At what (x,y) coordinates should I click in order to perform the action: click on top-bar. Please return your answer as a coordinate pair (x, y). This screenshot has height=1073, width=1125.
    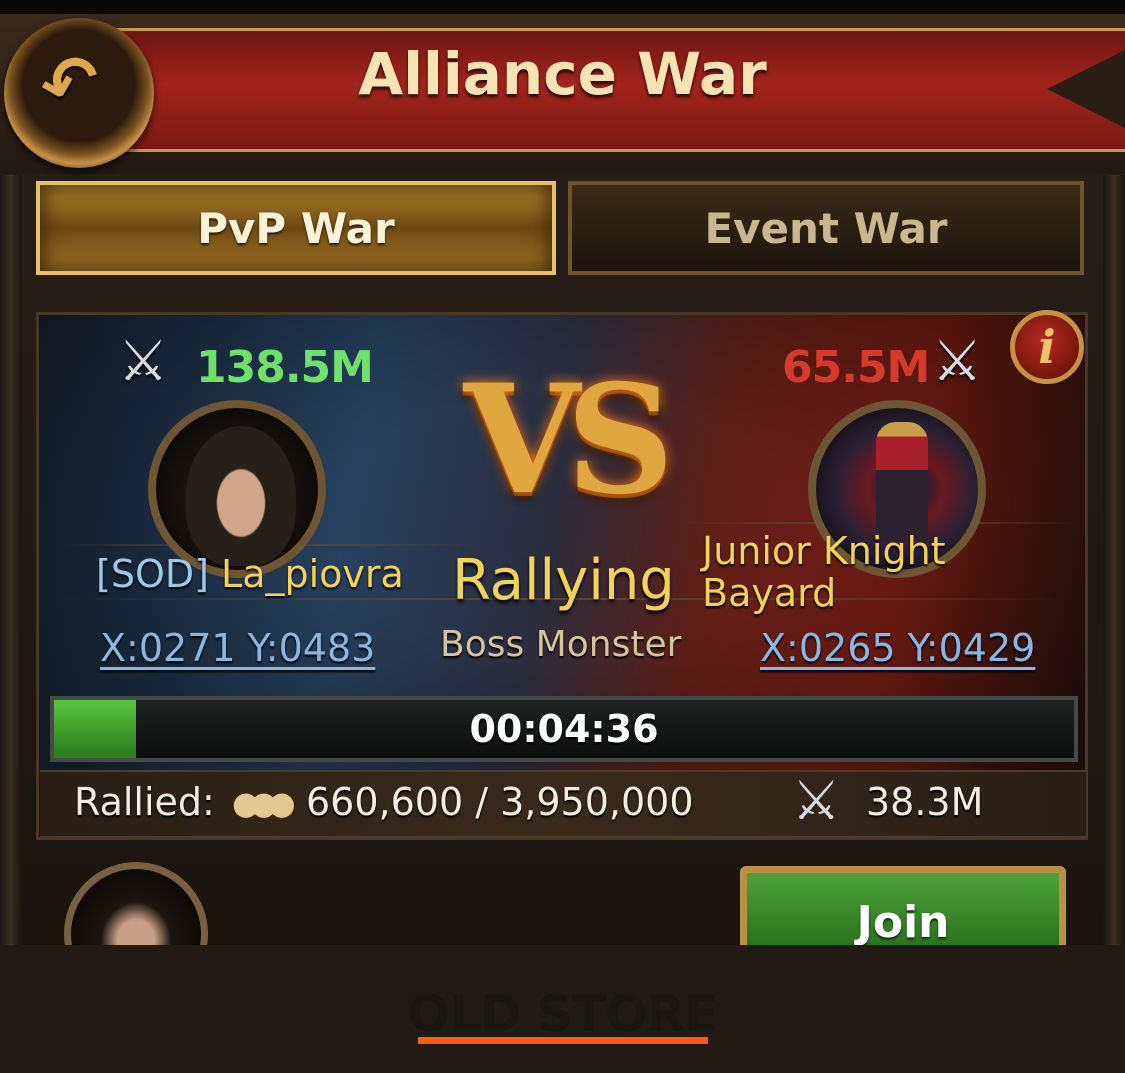
    Looking at the image, I should click on (562, 7).